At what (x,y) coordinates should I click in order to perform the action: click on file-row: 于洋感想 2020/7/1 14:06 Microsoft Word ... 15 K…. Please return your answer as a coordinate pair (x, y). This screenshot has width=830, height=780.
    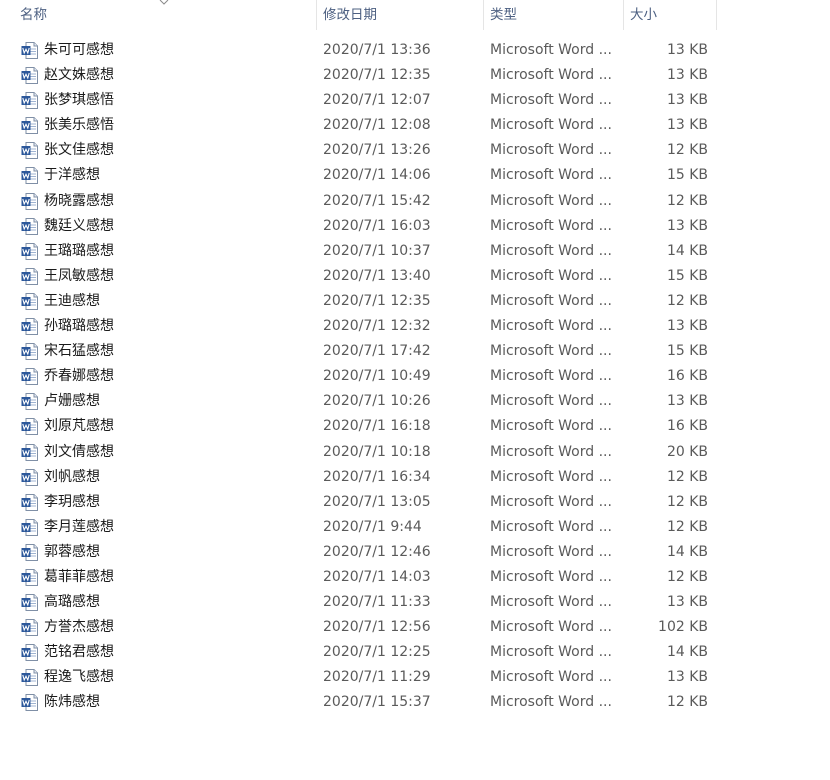
    Looking at the image, I should click on (358, 175).